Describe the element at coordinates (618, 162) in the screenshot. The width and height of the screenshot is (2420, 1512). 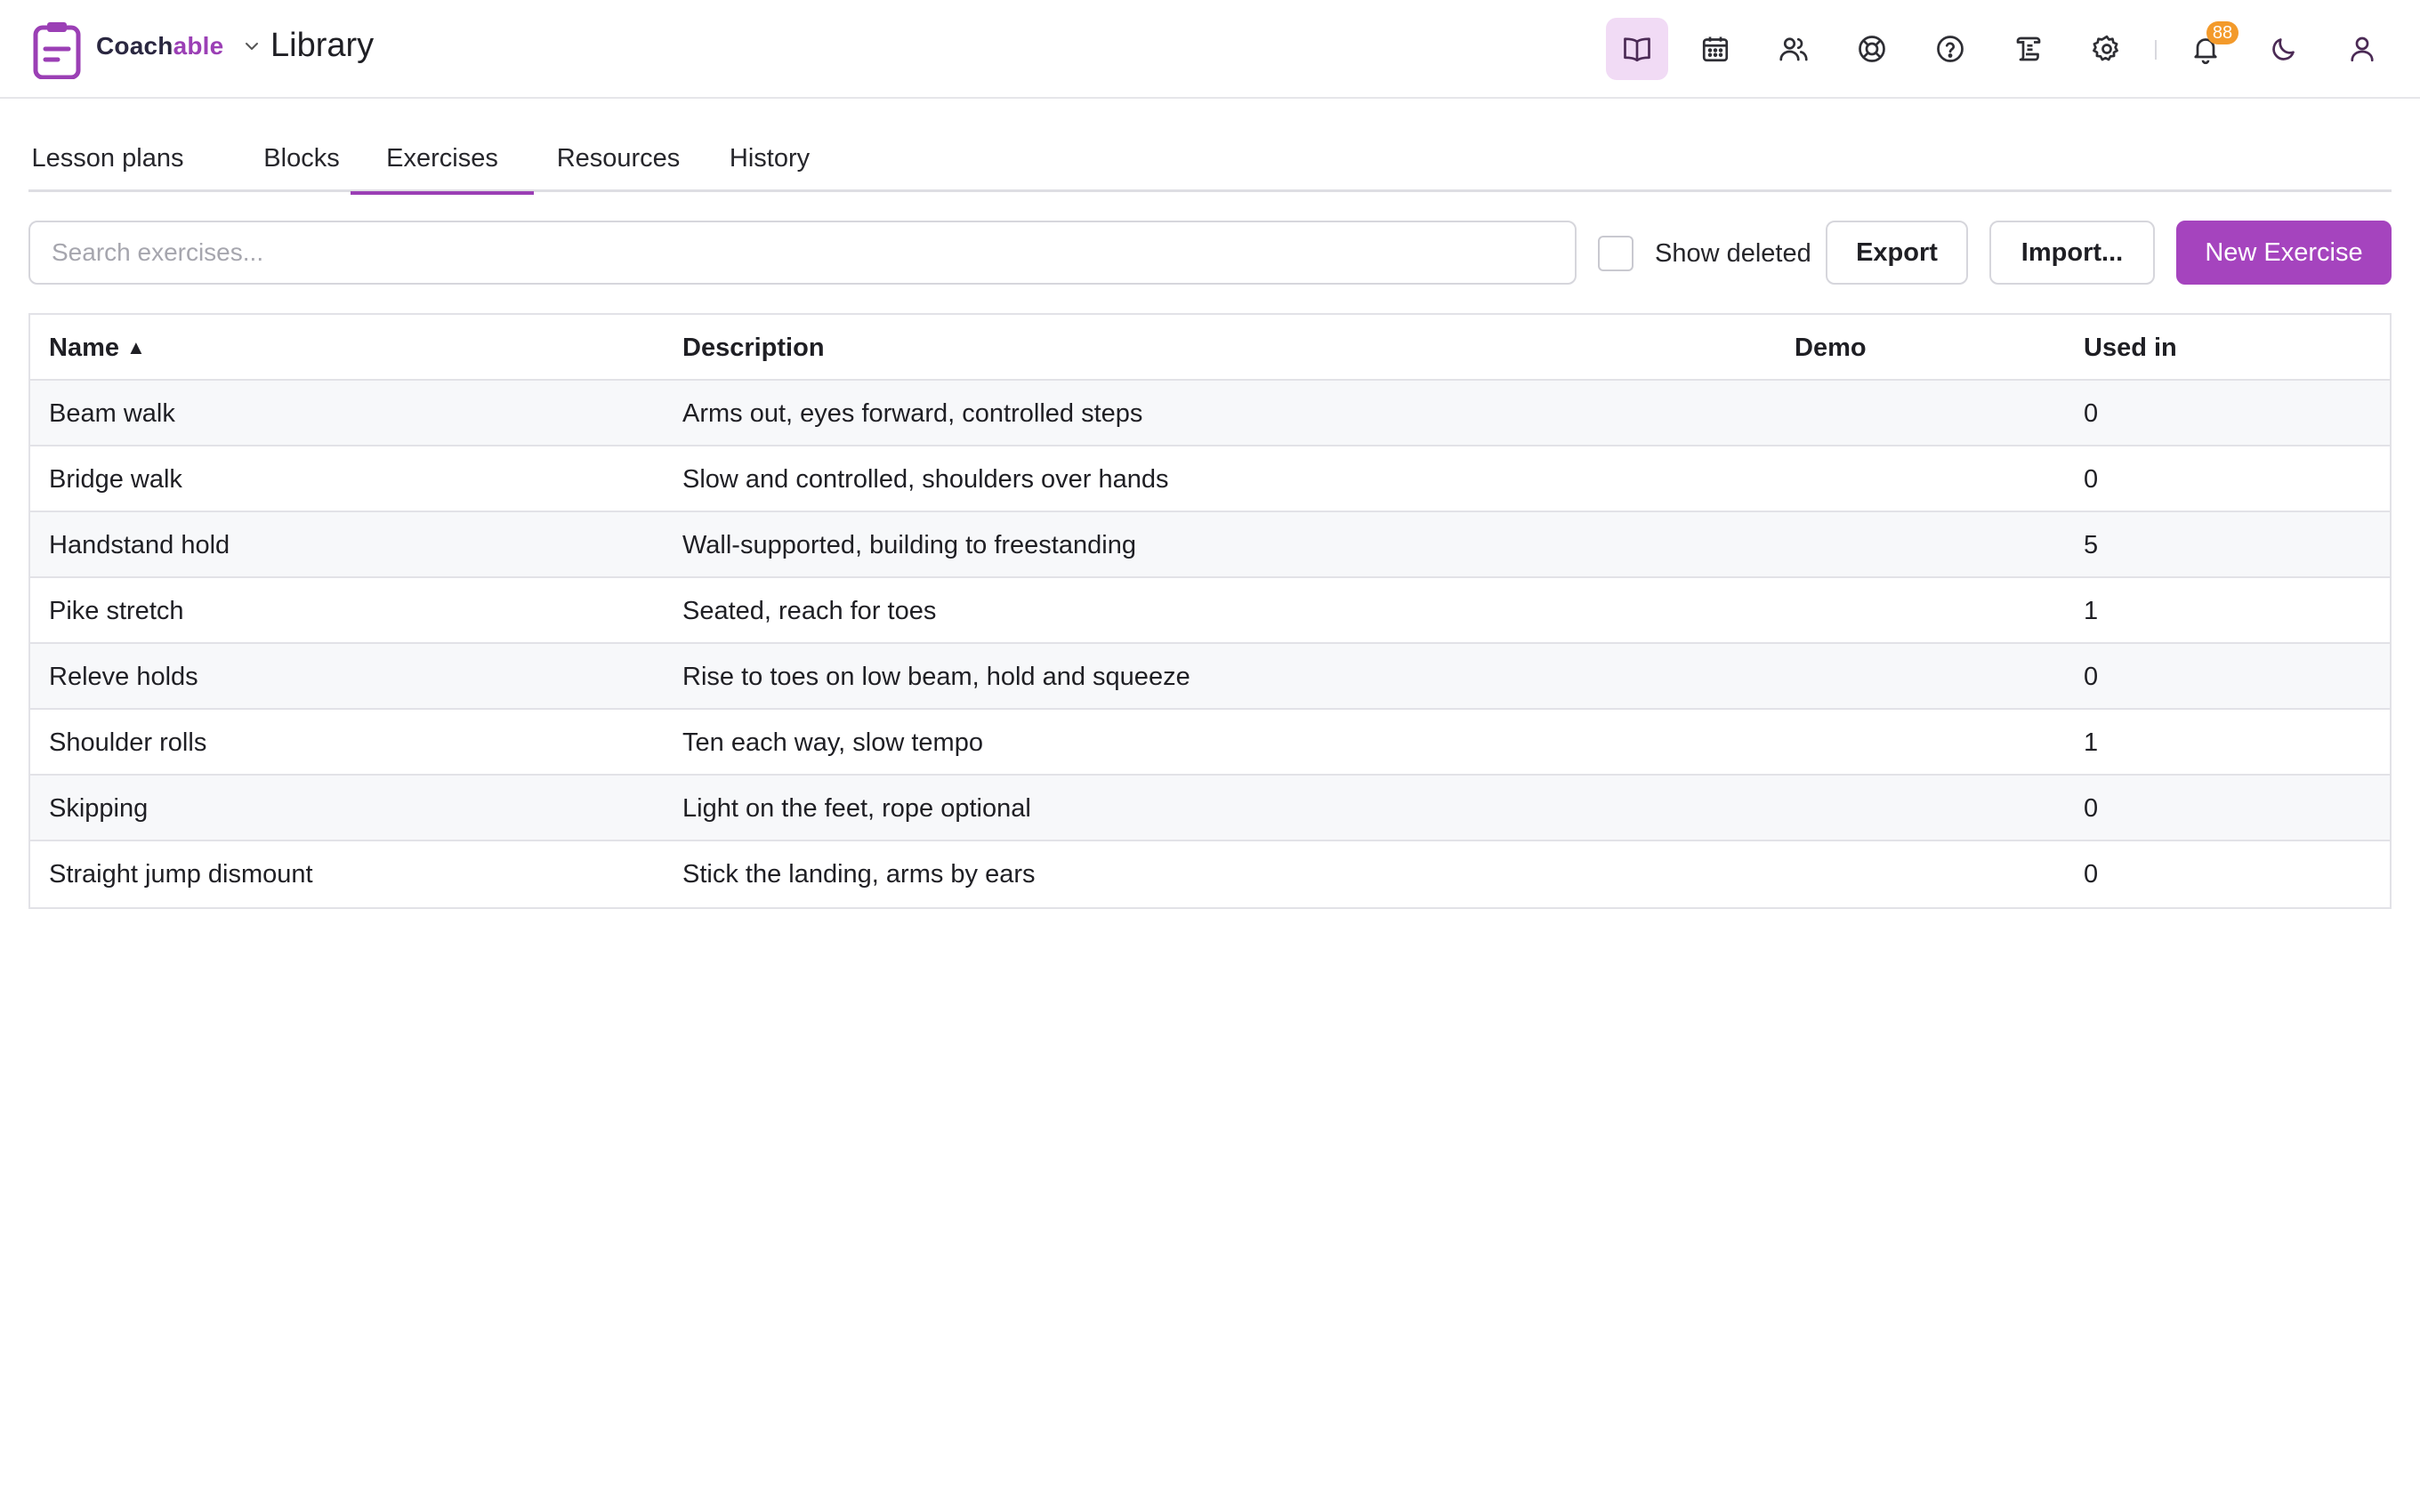
I see `tab-resources: Resources` at that location.